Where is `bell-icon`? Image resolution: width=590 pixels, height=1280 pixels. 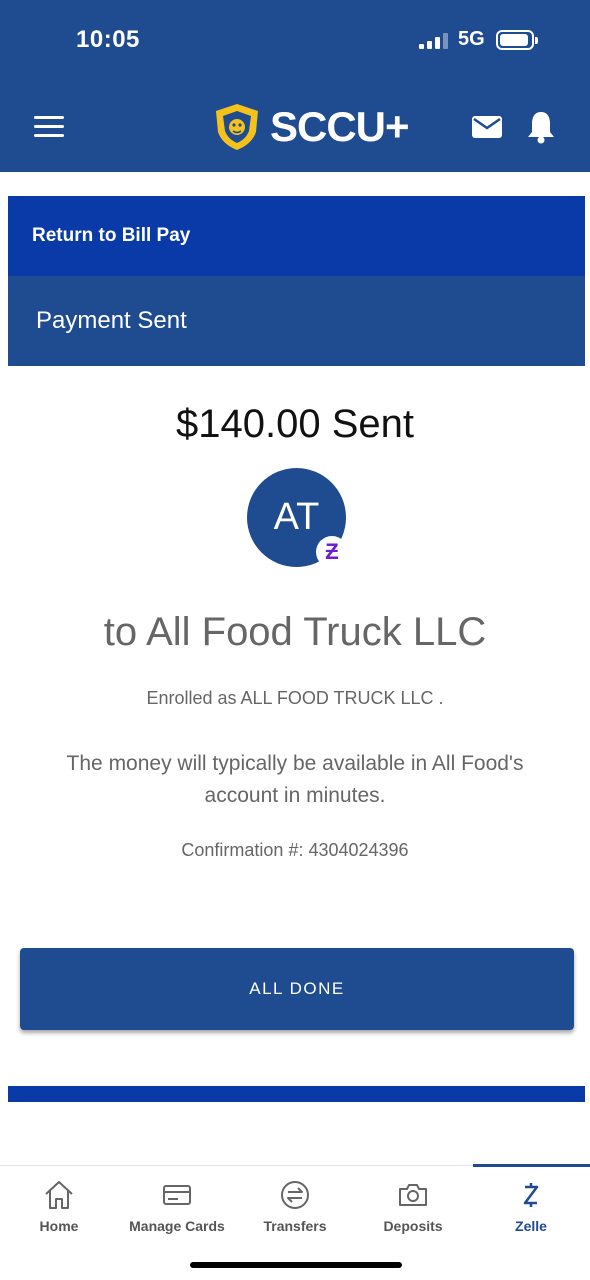 bell-icon is located at coordinates (541, 127).